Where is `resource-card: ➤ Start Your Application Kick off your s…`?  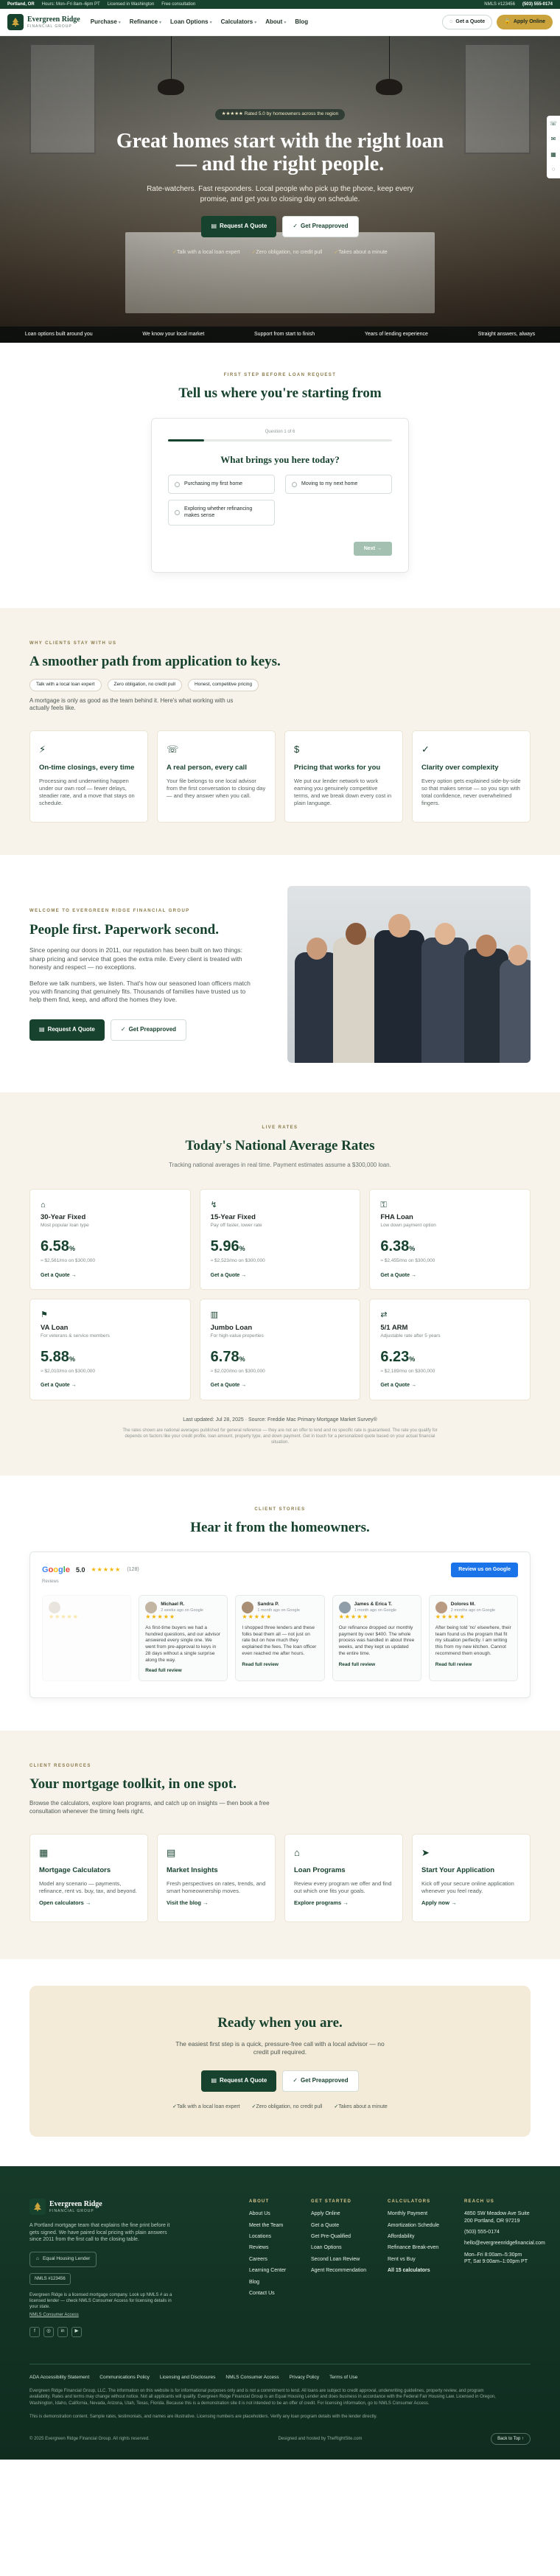
resource-card: ➤ Start Your Application Kick off your s… is located at coordinates (472, 1878).